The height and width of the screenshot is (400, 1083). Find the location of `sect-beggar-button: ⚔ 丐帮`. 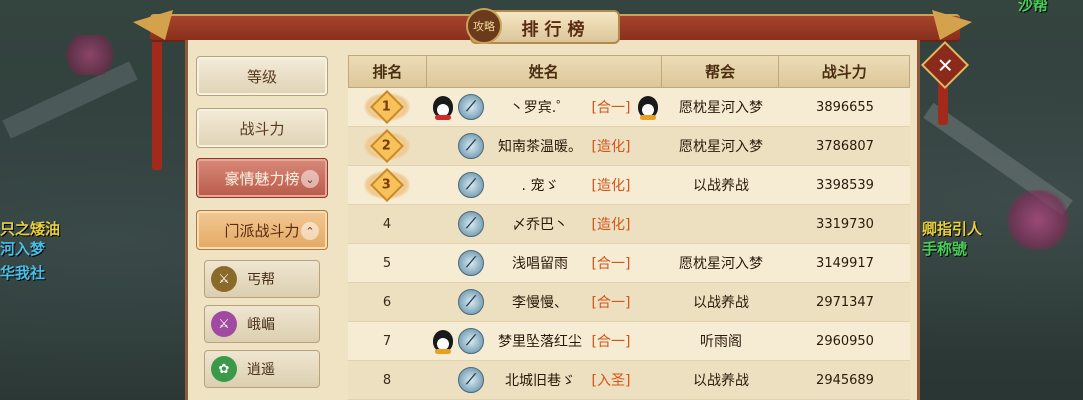

sect-beggar-button: ⚔ 丐帮 is located at coordinates (262, 279).